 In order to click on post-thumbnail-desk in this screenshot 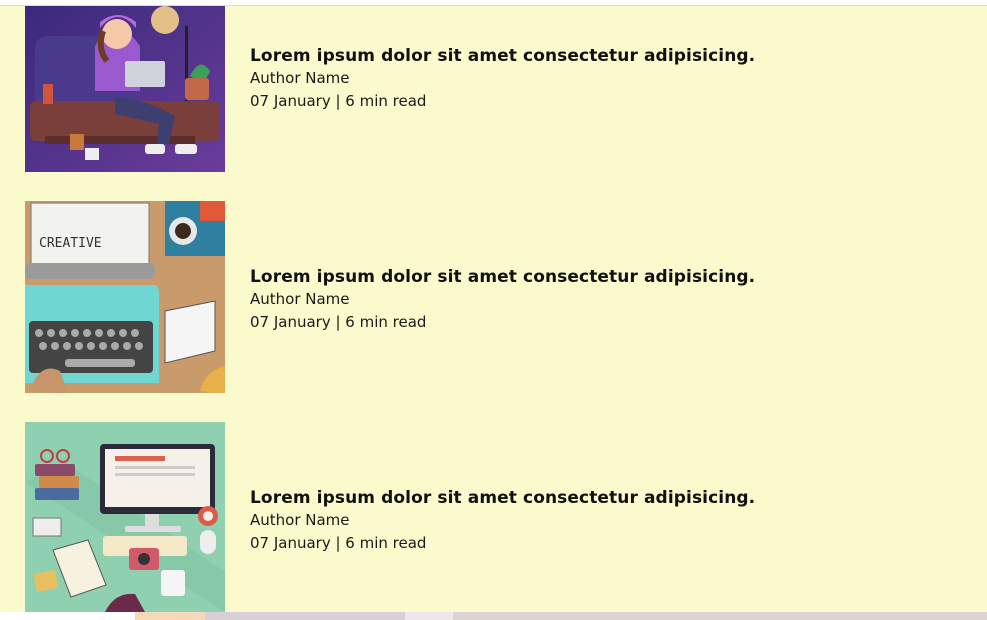, I will do `click(125, 517)`.